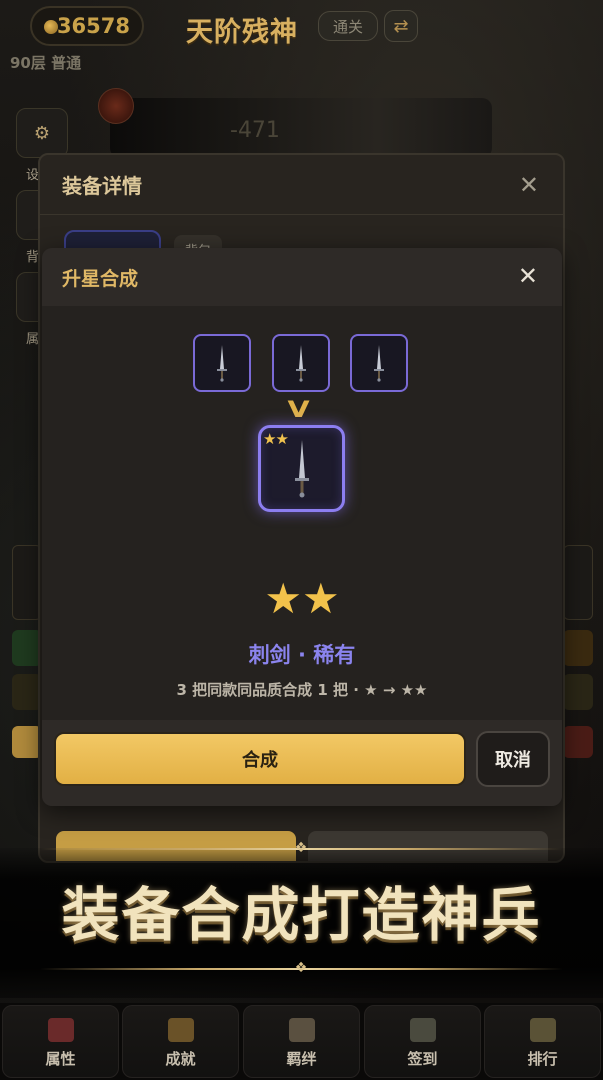 This screenshot has height=1080, width=603. What do you see at coordinates (302, 655) in the screenshot?
I see `item-name: 刺剑 · 稀有` at bounding box center [302, 655].